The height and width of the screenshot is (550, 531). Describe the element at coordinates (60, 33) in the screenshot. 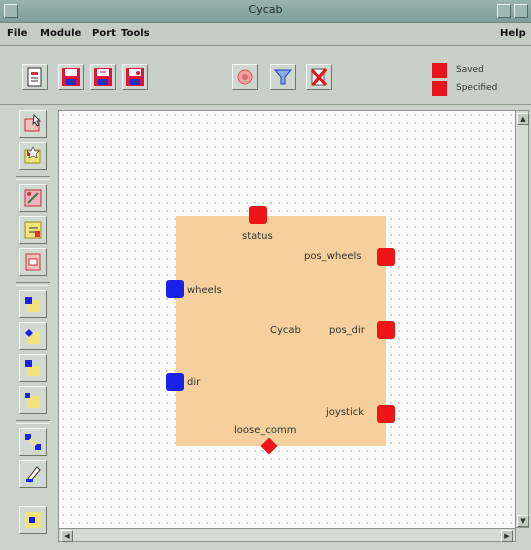

I see `menu-module: Module` at that location.